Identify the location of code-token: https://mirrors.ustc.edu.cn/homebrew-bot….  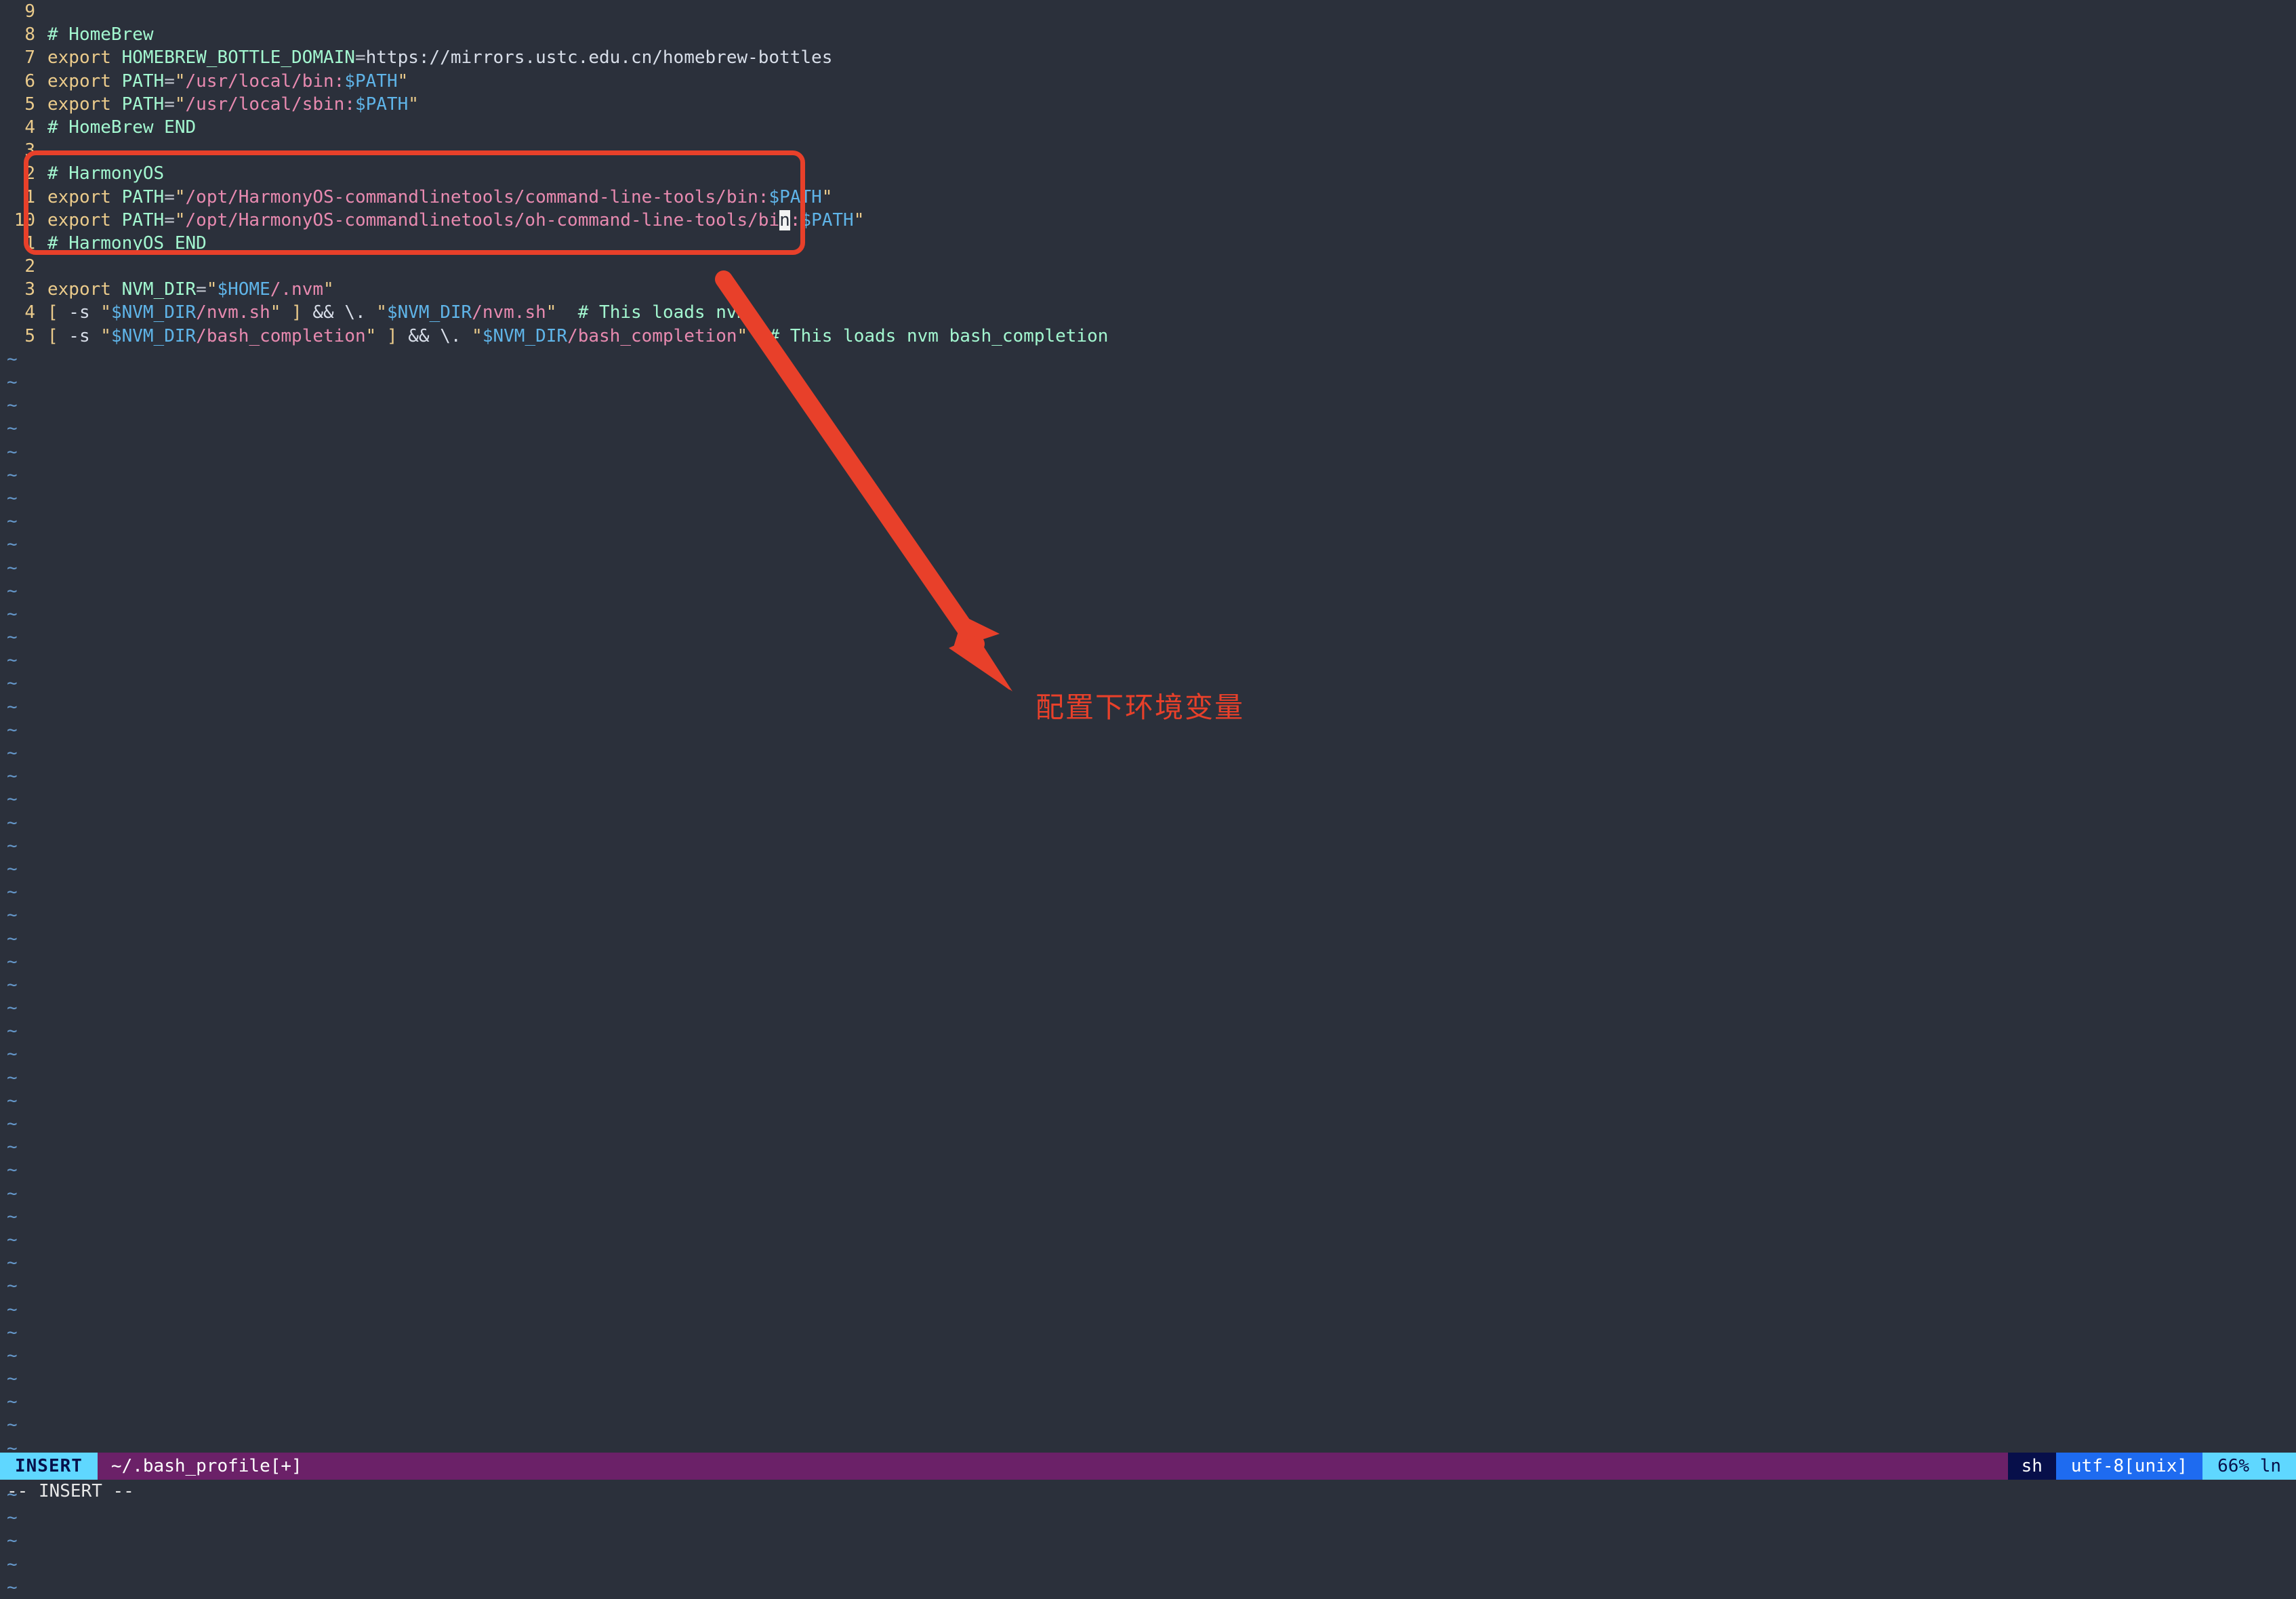
(599, 57).